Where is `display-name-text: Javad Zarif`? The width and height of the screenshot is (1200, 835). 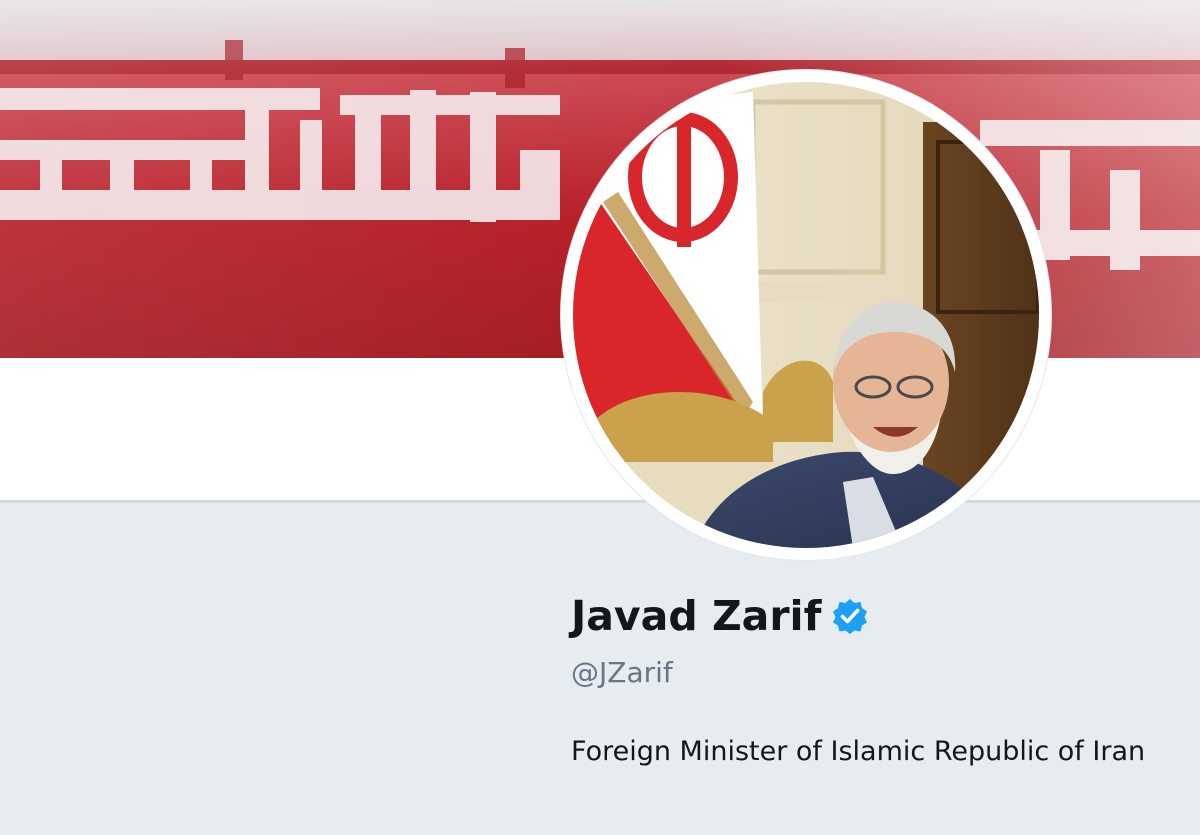
display-name-text: Javad Zarif is located at coordinates (696, 616).